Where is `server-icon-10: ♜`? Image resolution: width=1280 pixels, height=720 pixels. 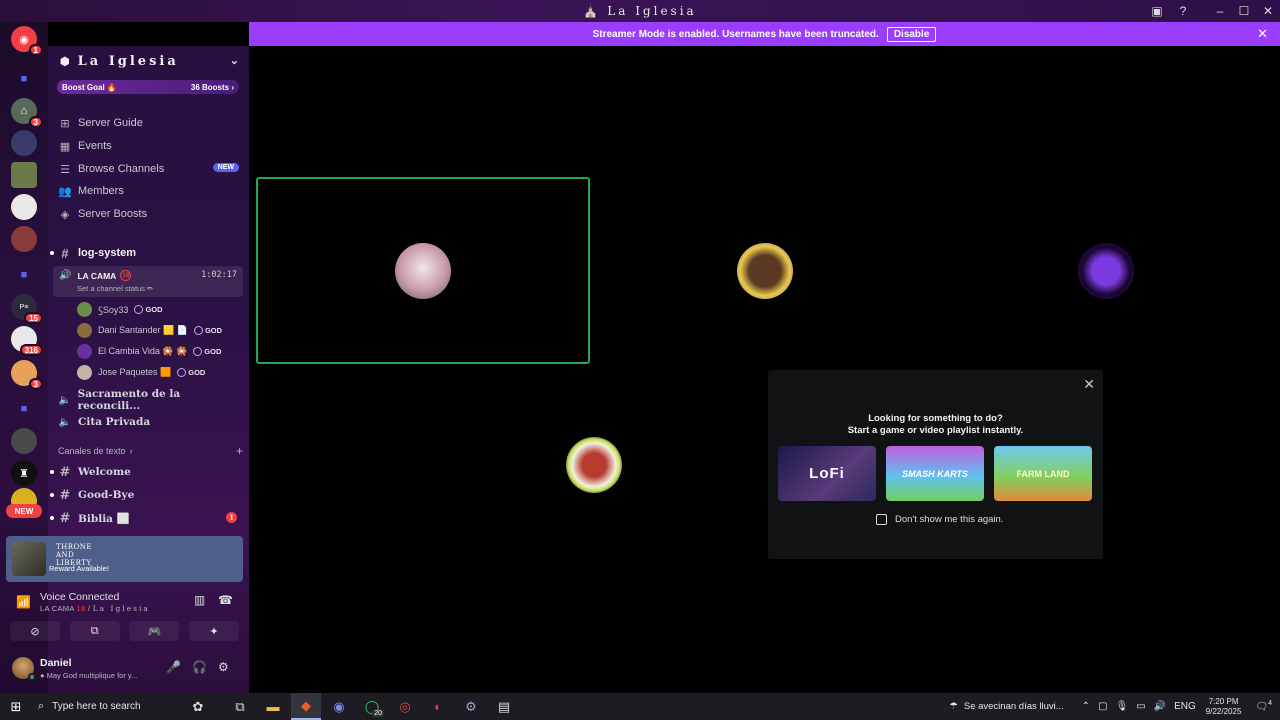 server-icon-10: ♜ is located at coordinates (24, 473).